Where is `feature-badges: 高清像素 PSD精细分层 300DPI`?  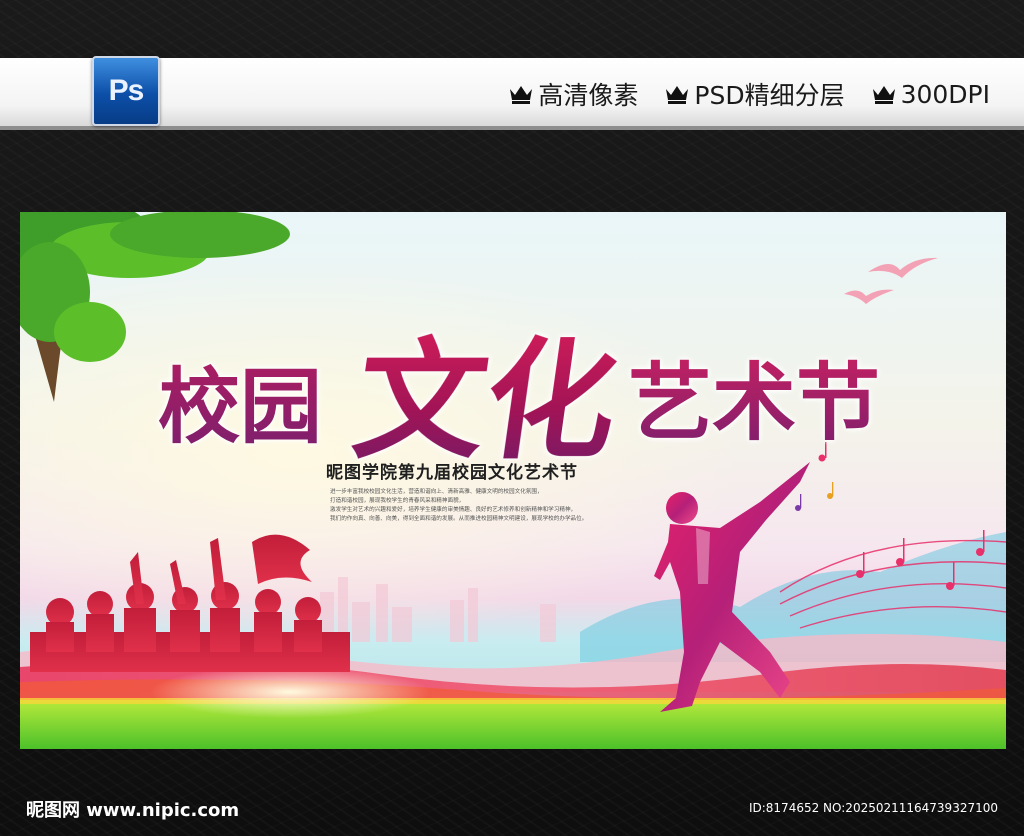
feature-badges: 高清像素 PSD精细分层 300DPI is located at coordinates (749, 94).